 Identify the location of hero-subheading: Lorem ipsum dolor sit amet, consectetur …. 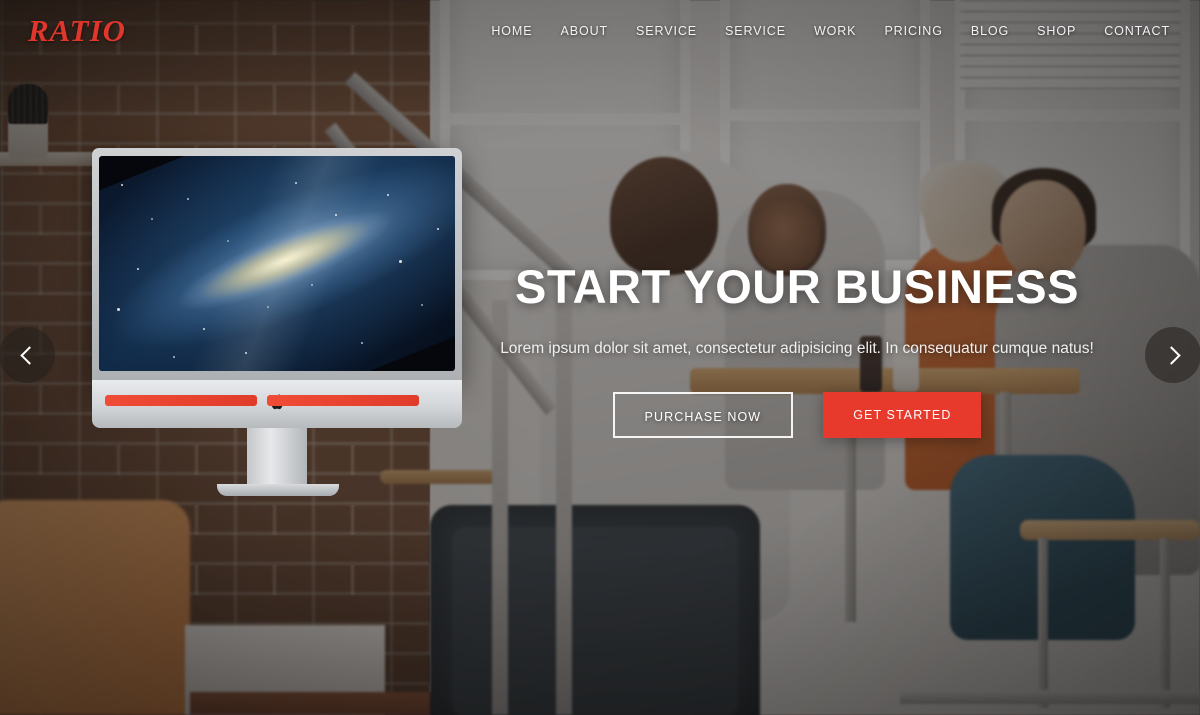
(797, 348).